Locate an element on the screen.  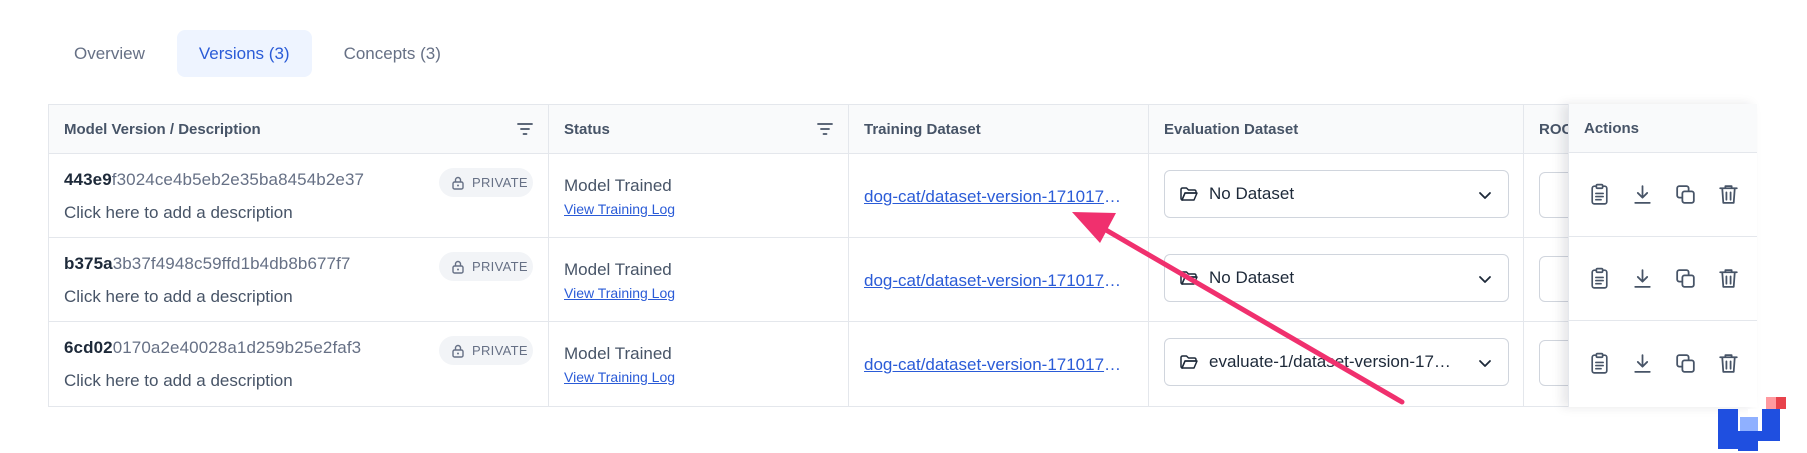
evaluation-dataset-select: evaluate-1/dataset-version-1710176422 is located at coordinates (1336, 362).